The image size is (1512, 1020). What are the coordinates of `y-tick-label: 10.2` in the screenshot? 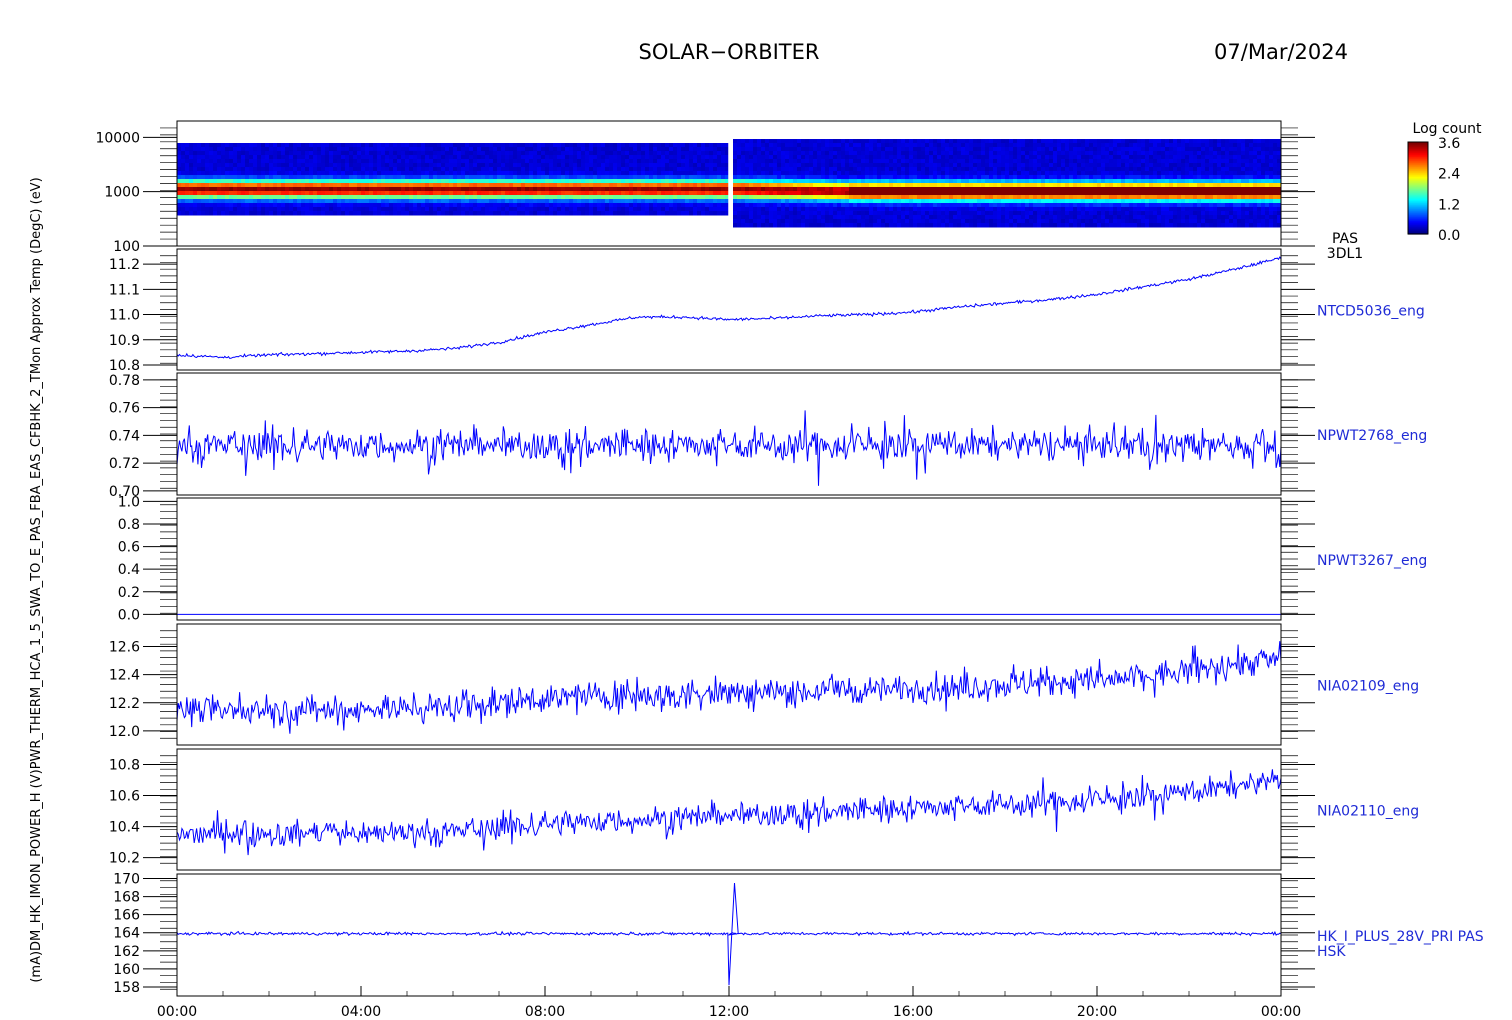 It's located at (124, 859).